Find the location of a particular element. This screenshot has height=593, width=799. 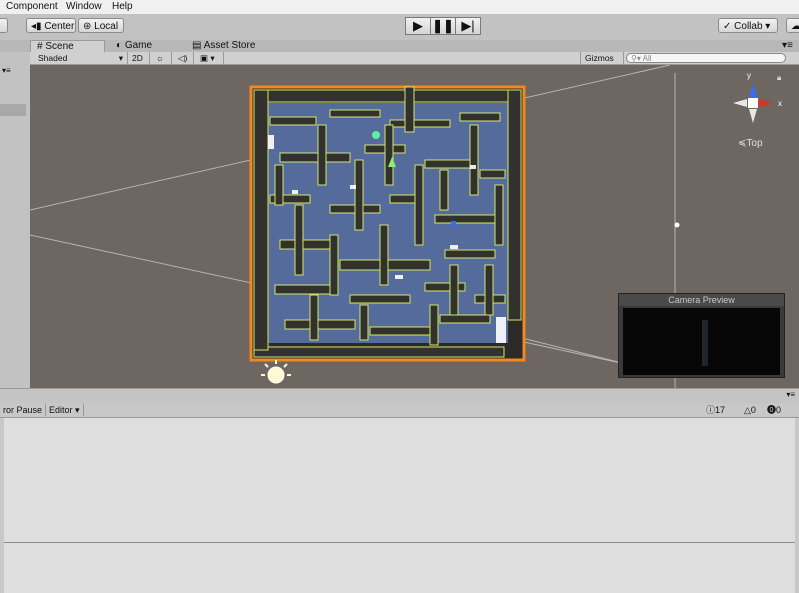

tab-asset-store-label: Asset Store is located at coordinates (229, 45).